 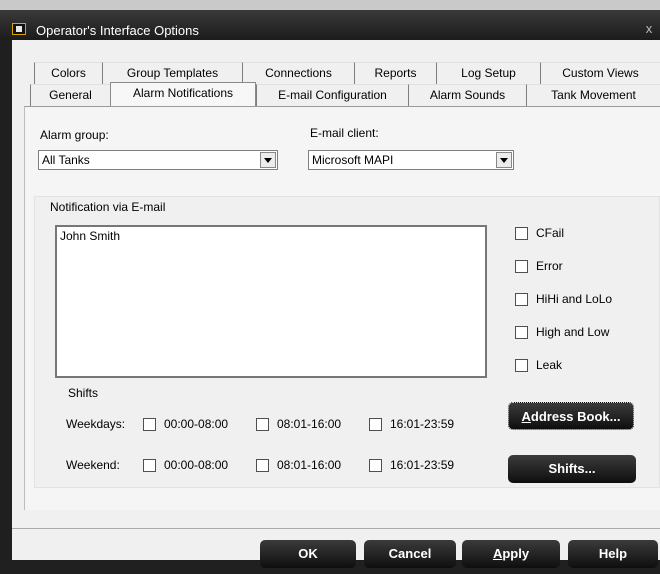 What do you see at coordinates (422, 424) in the screenshot?
I see `weekday-shift3-label: 16:01-23:59` at bounding box center [422, 424].